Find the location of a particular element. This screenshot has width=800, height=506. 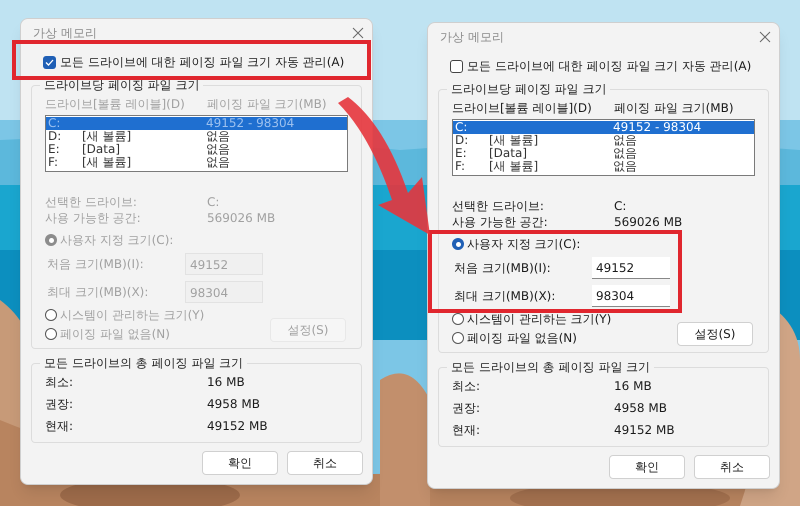

drive-row: C: 49152 - 98304 is located at coordinates (603, 127).